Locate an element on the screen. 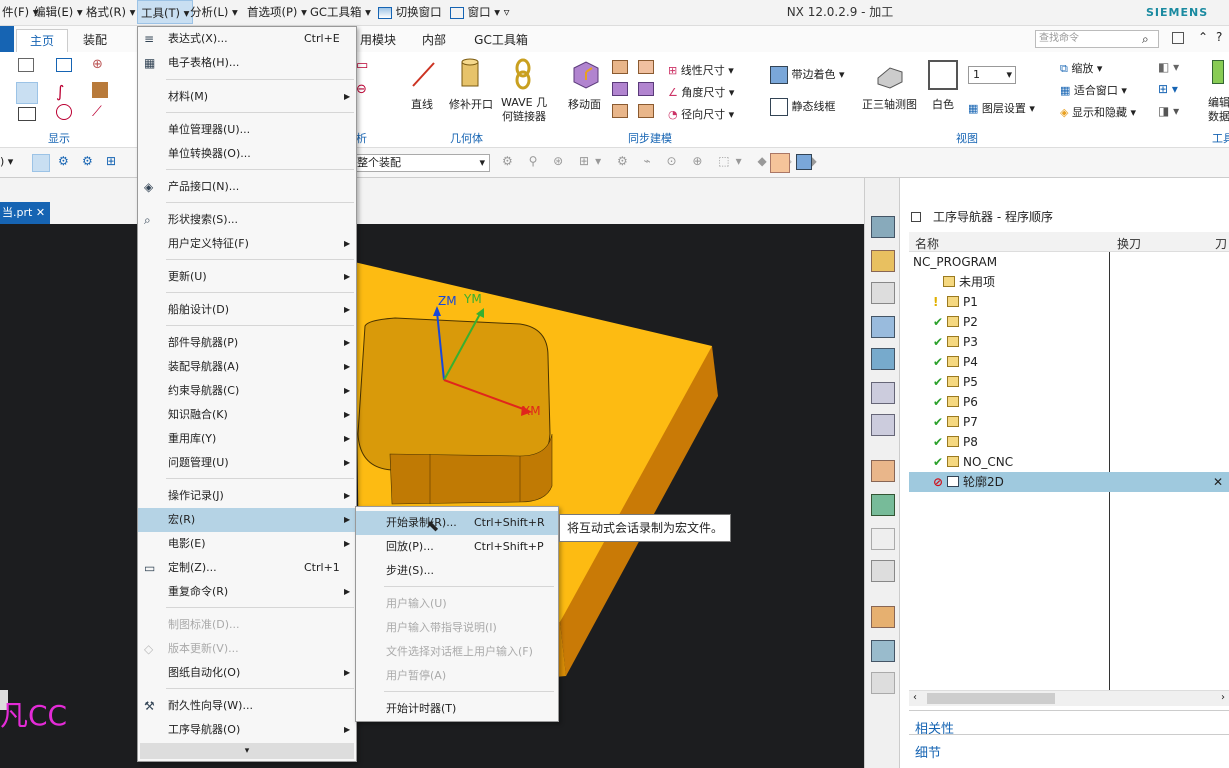  zoom-button: ⧉ 缩放 ▾ is located at coordinates (1081, 68).